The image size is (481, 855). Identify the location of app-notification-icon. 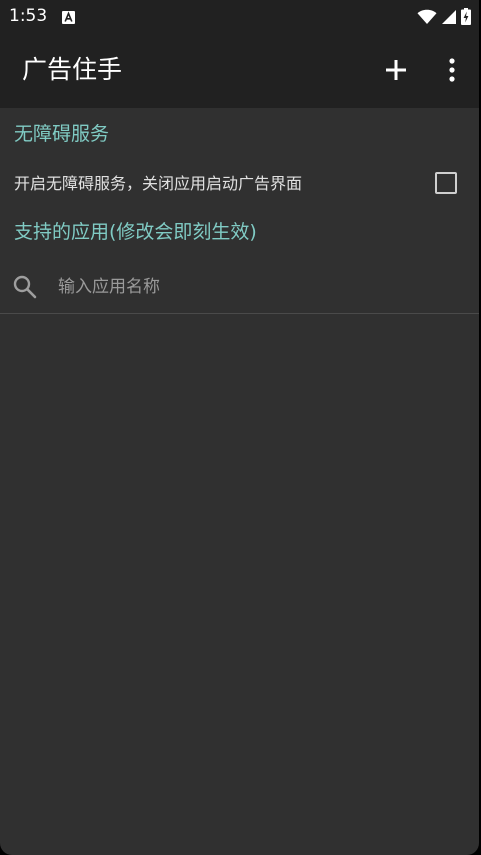
(68, 16).